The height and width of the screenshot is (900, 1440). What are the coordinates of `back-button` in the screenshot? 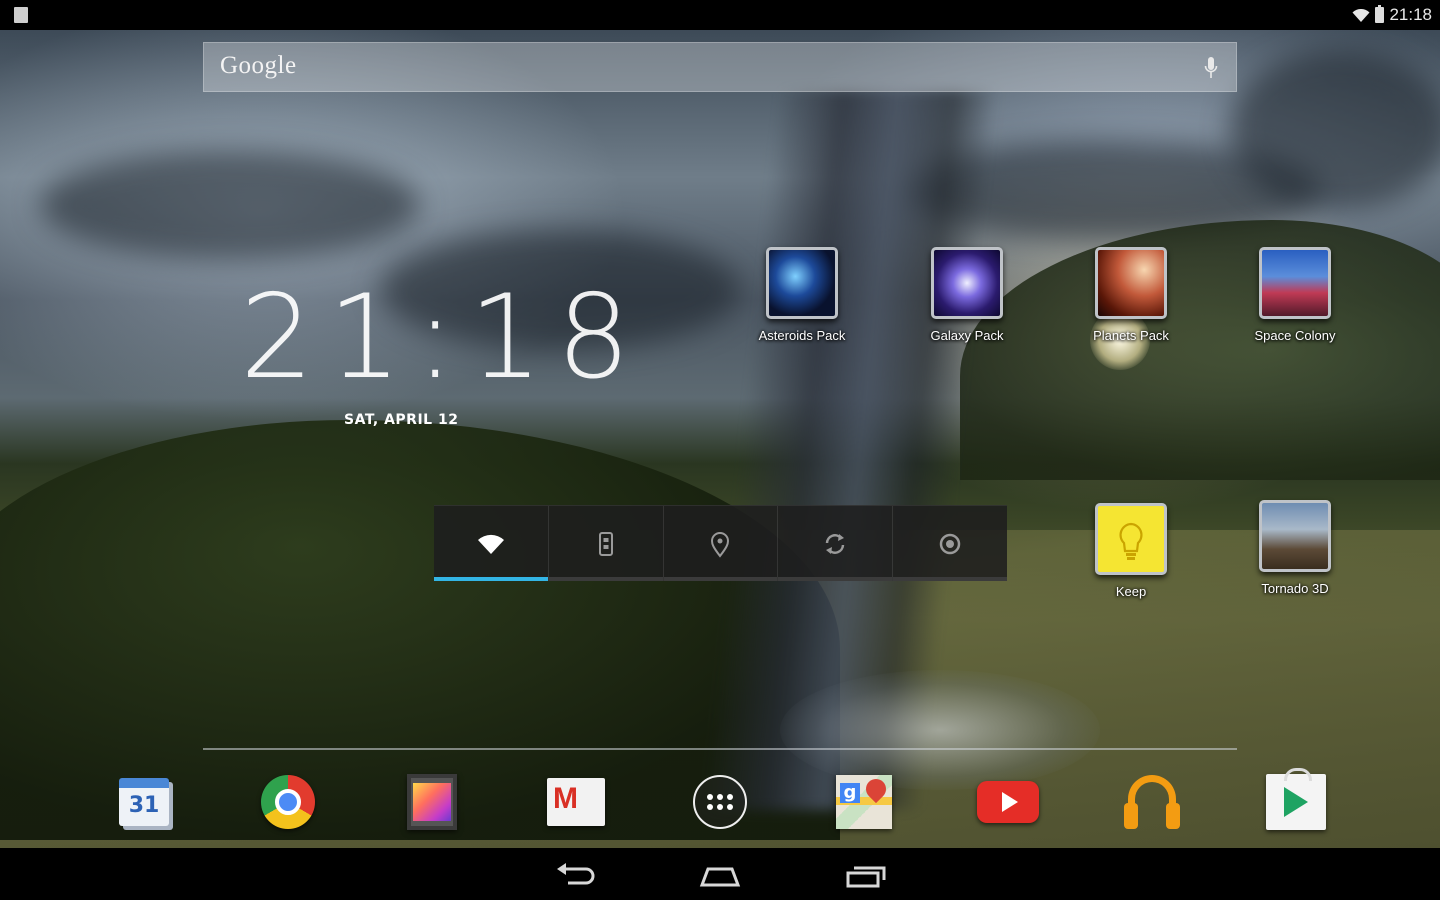 It's located at (576, 875).